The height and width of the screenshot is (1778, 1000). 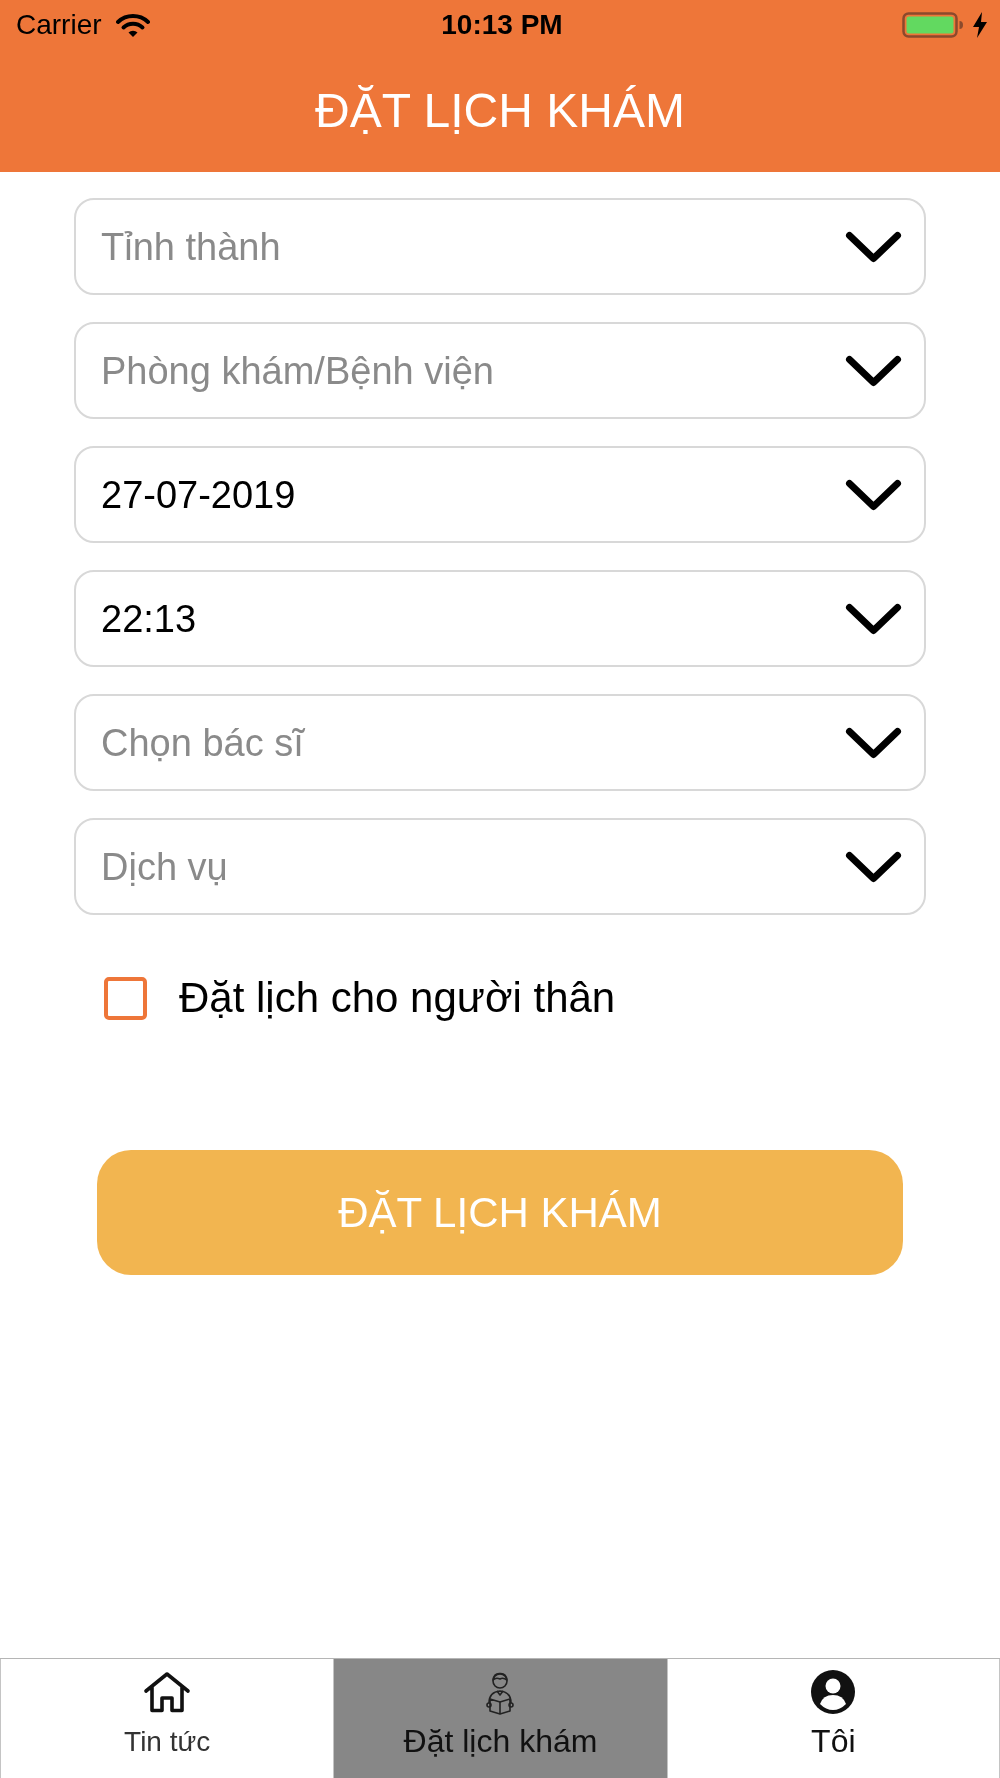 What do you see at coordinates (980, 25) in the screenshot?
I see `charging-bolt-icon` at bounding box center [980, 25].